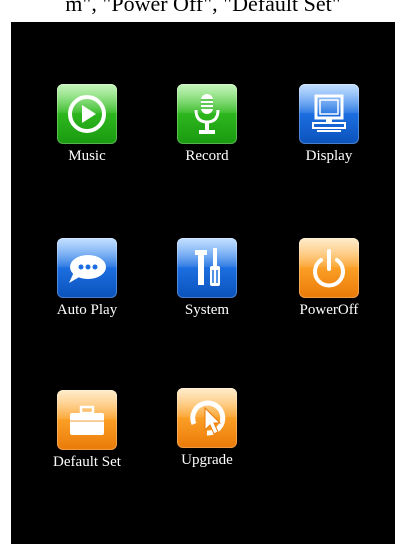  I want to click on app-display: Display, so click(329, 124).